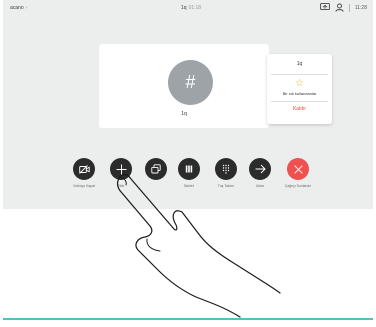 This screenshot has height=327, width=376. What do you see at coordinates (188, 319) in the screenshot?
I see `bottom-divider-line` at bounding box center [188, 319].